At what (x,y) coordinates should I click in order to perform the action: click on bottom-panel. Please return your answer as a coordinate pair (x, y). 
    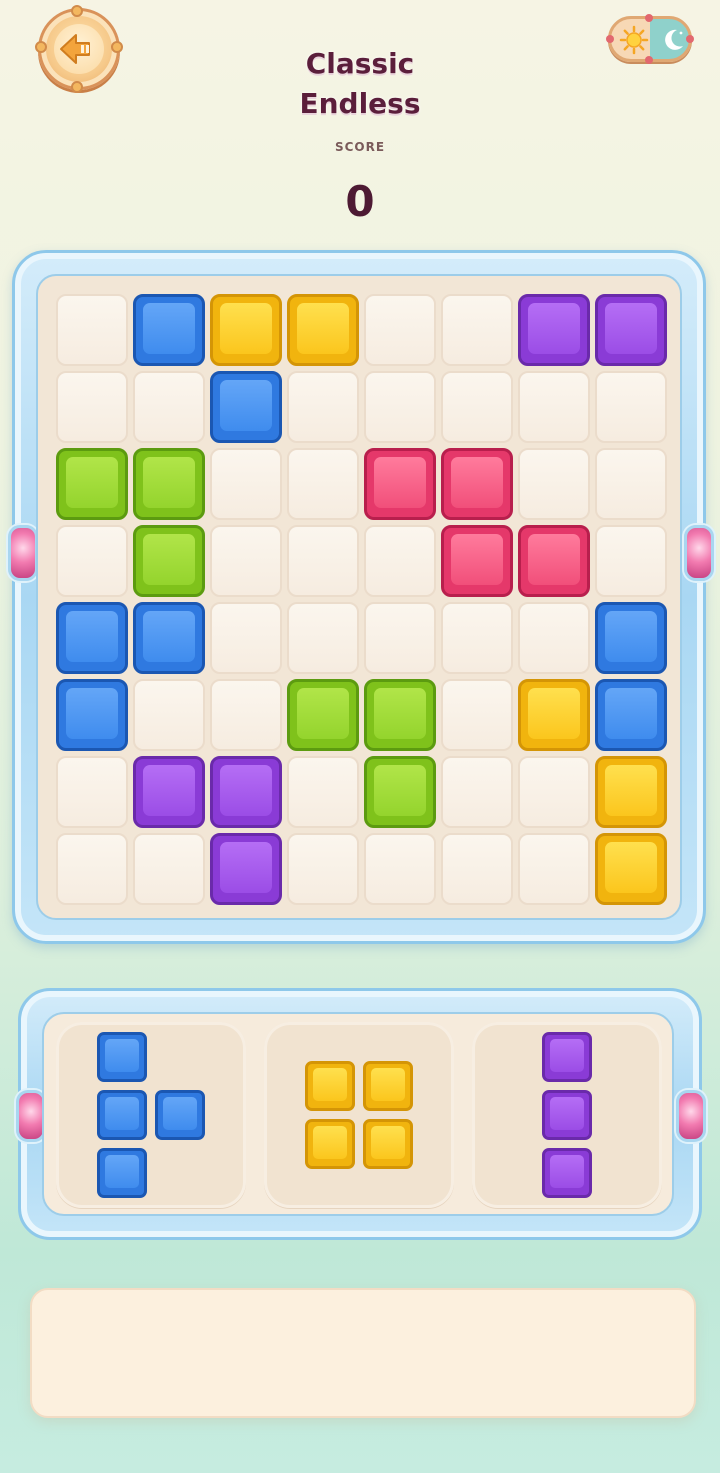
    Looking at the image, I should click on (363, 1353).